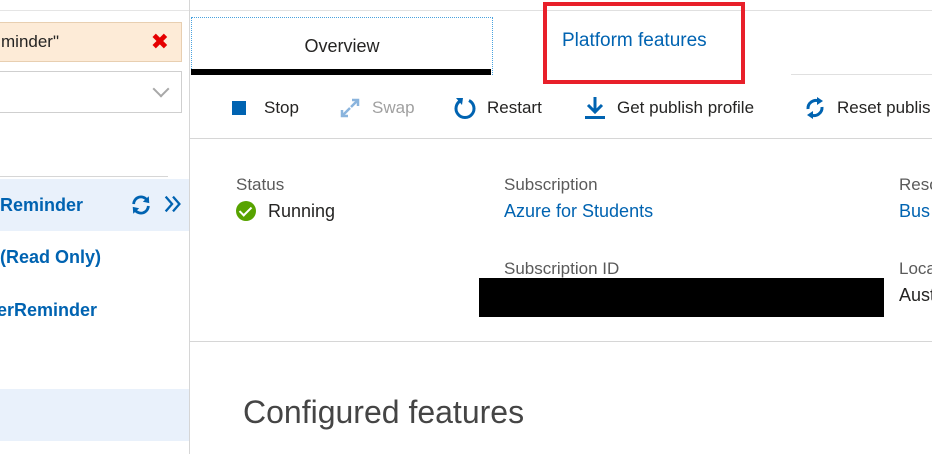 This screenshot has height=454, width=932. What do you see at coordinates (94, 205) in the screenshot?
I see `nav-item-function-app: Reminder` at bounding box center [94, 205].